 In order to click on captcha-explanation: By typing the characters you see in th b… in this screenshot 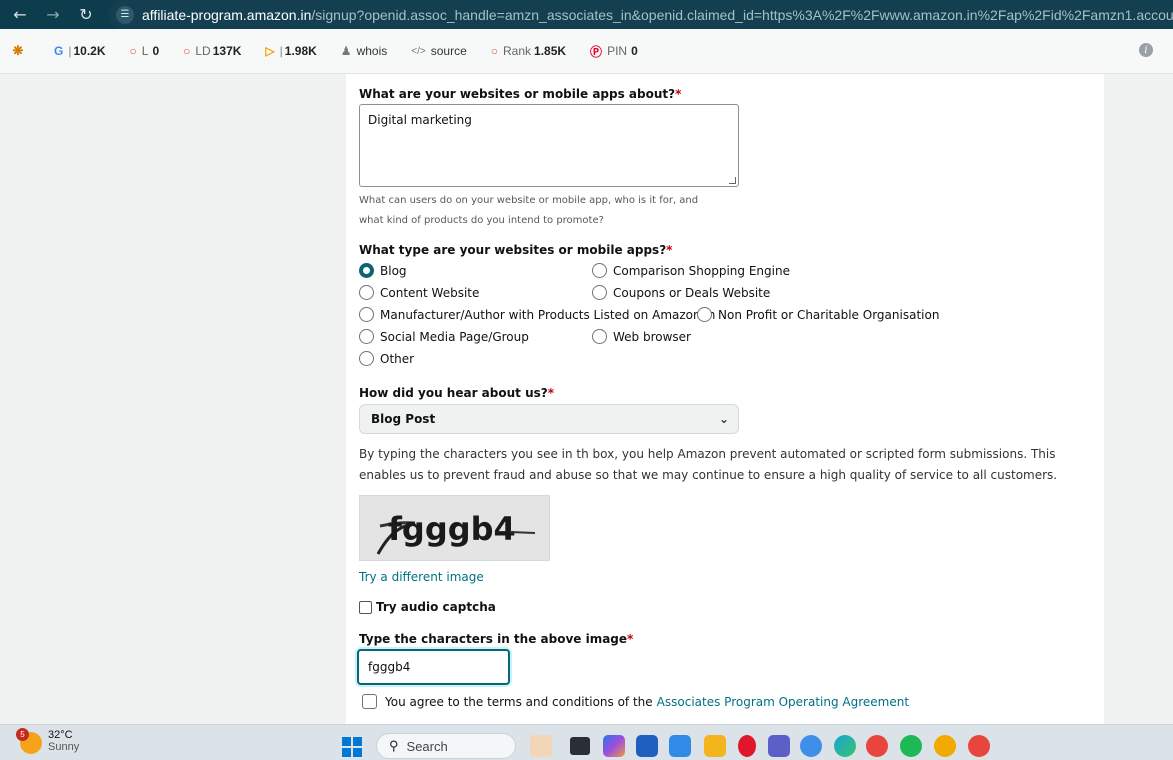, I will do `click(708, 464)`.